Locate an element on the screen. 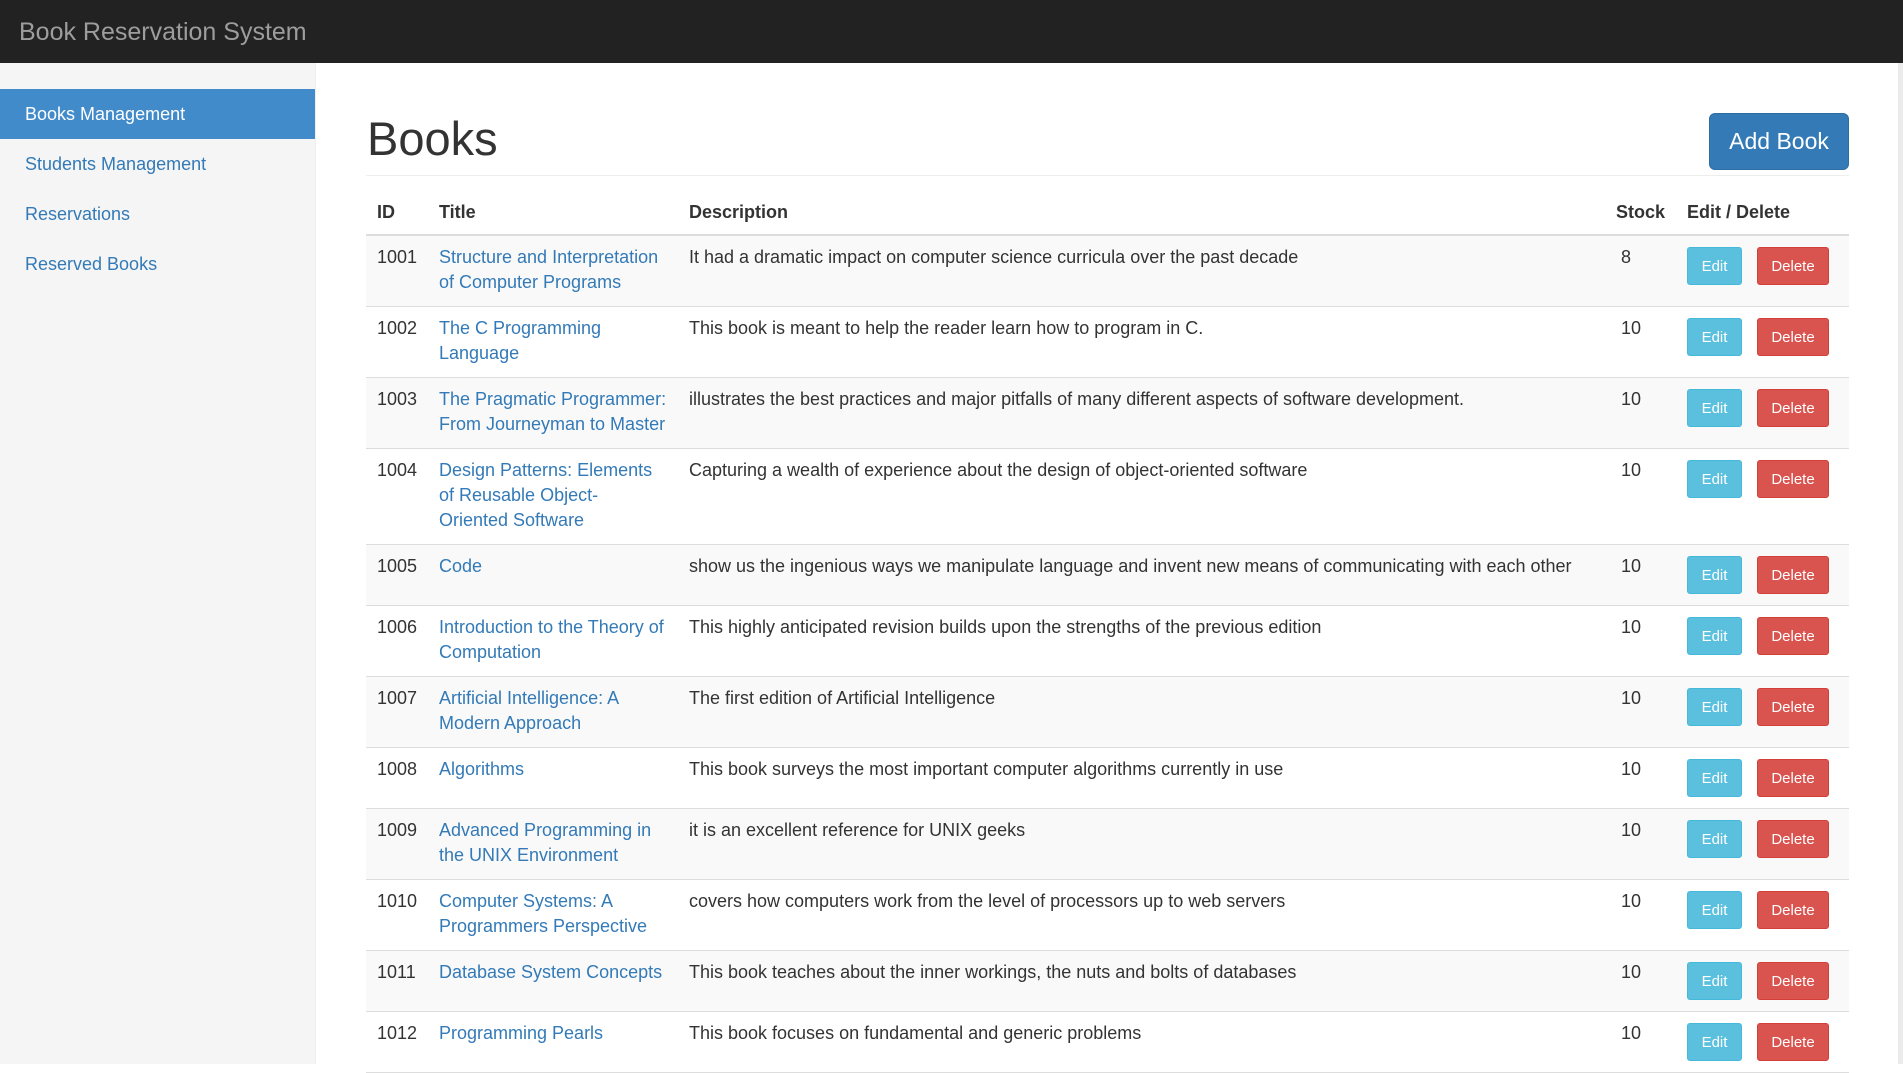 This screenshot has width=1903, height=1073. sidebar-item-students-management: Students Management is located at coordinates (157, 164).